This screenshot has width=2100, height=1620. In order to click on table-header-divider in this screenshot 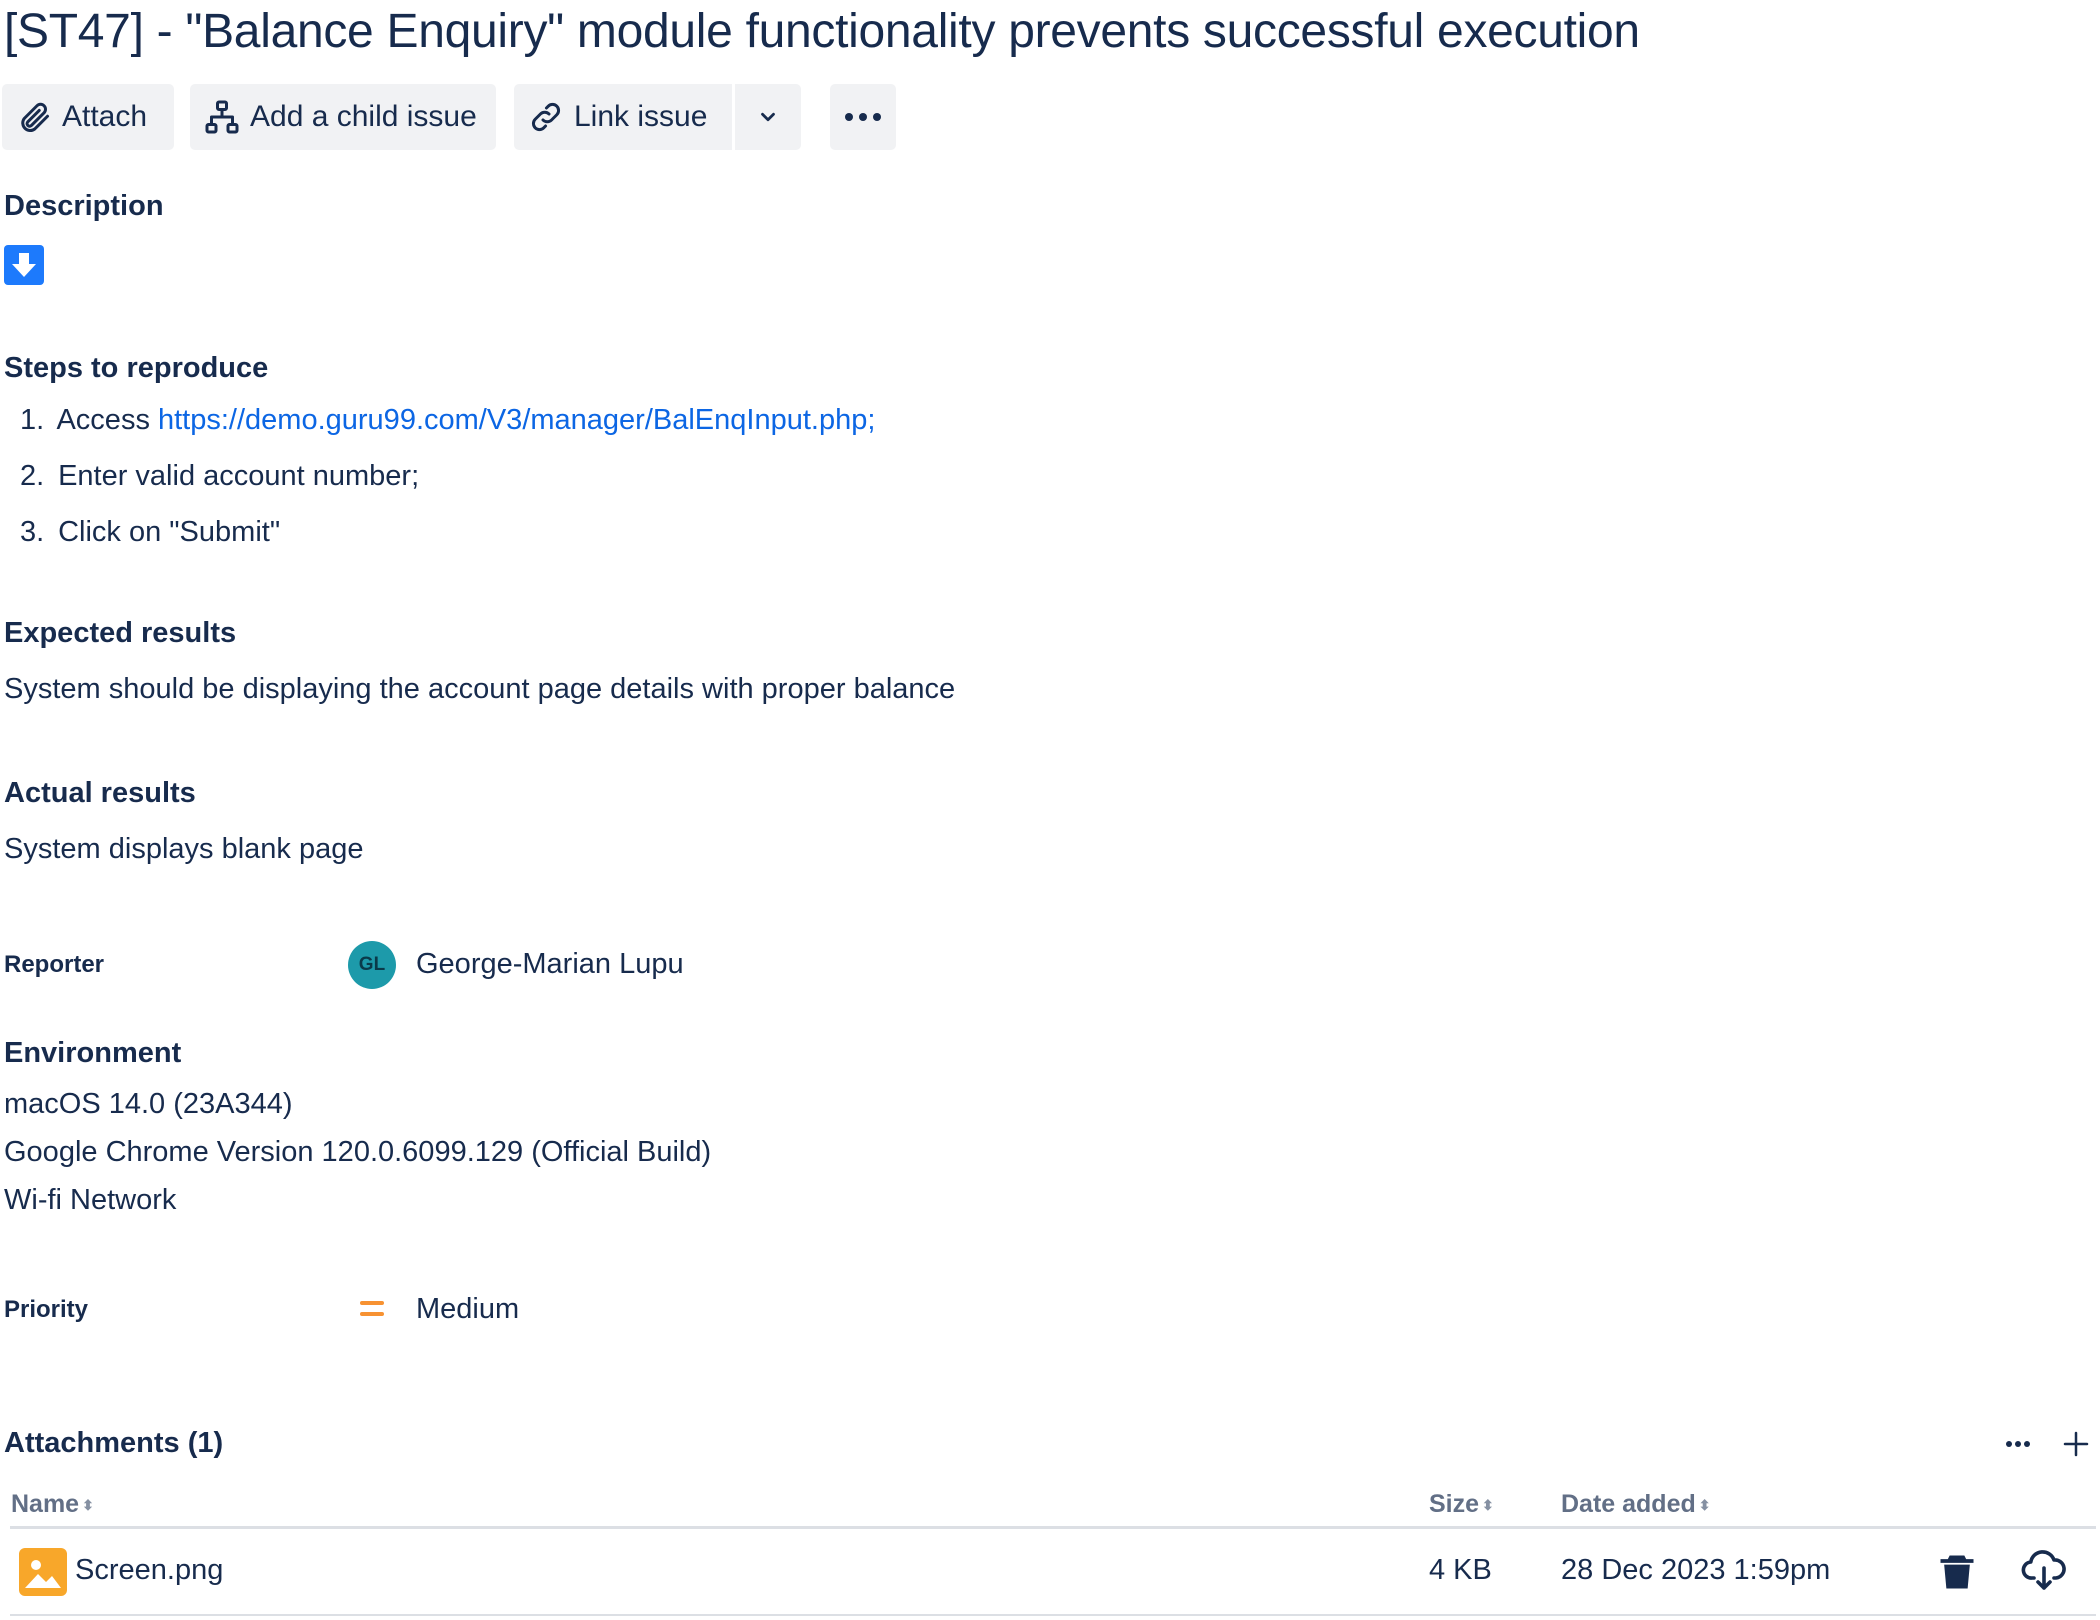, I will do `click(1053, 1527)`.